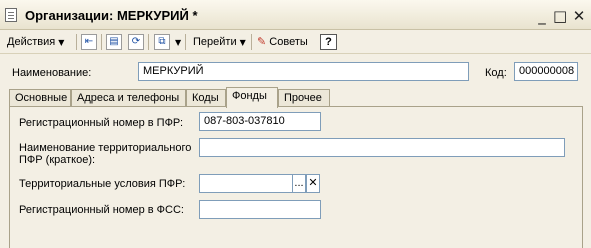 The image size is (591, 248). What do you see at coordinates (313, 183) in the screenshot?
I see `clear-icon: ✕` at bounding box center [313, 183].